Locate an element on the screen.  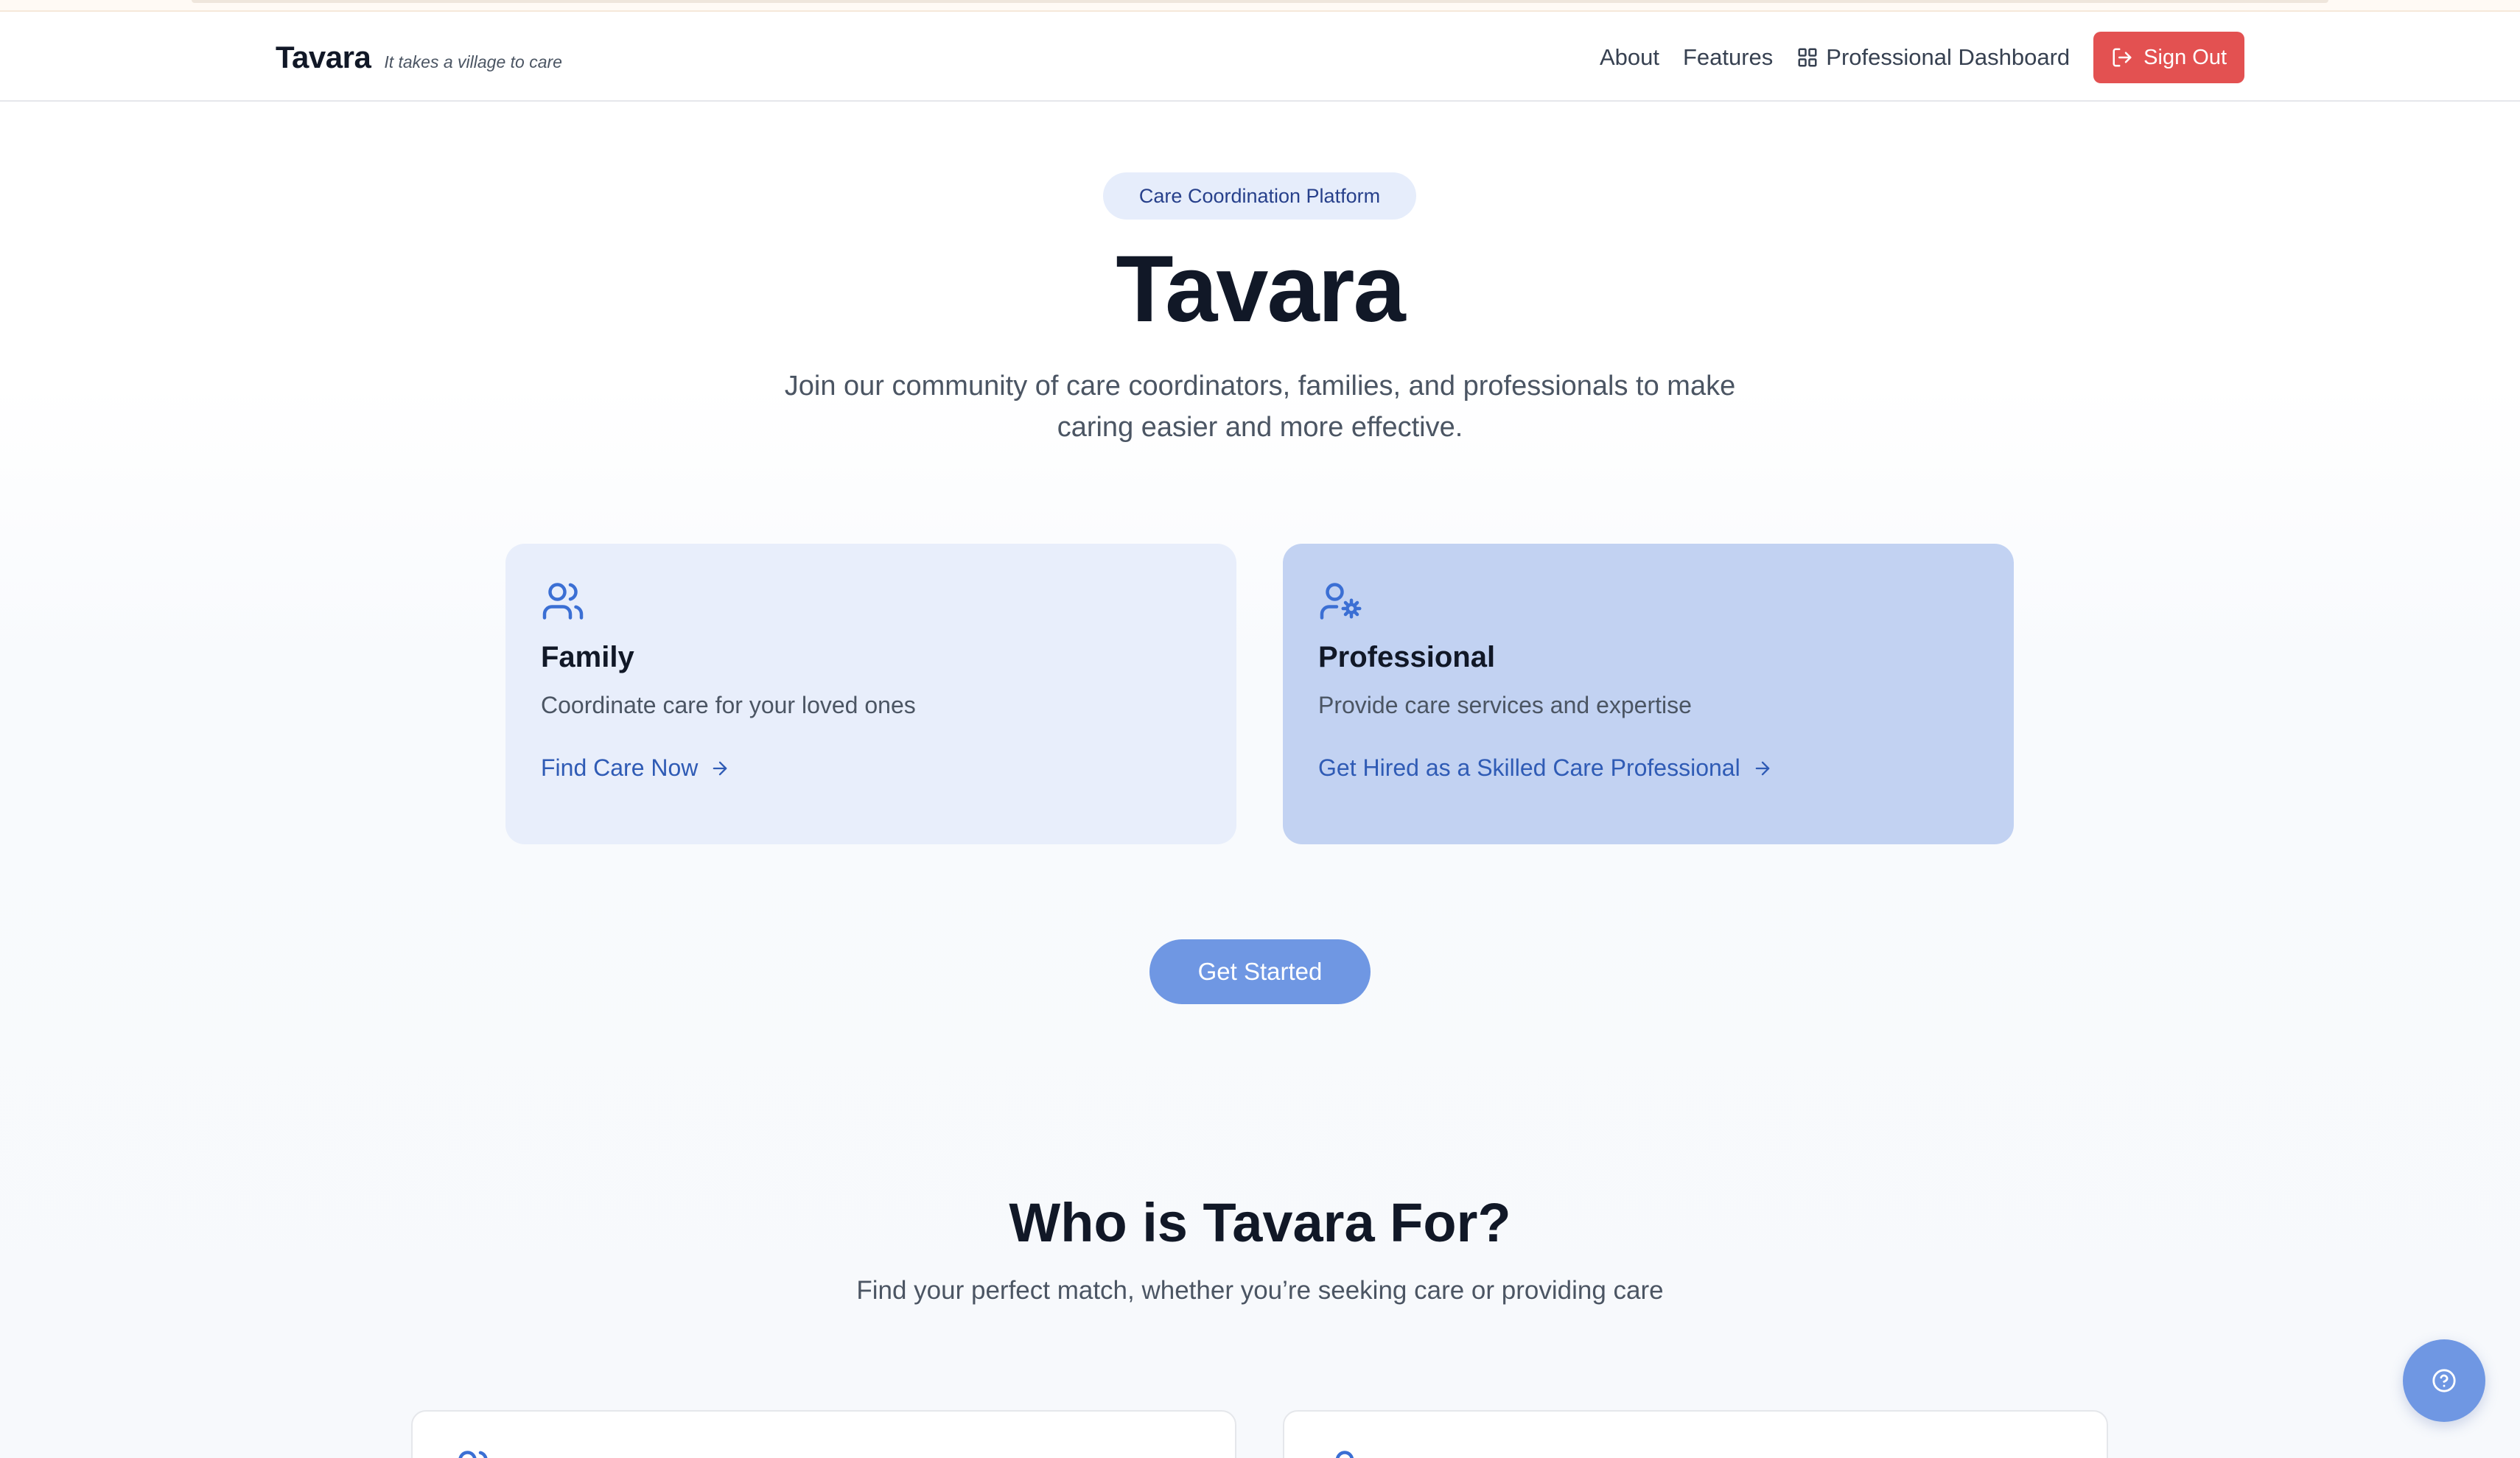
help-circle-icon is located at coordinates (2444, 1380).